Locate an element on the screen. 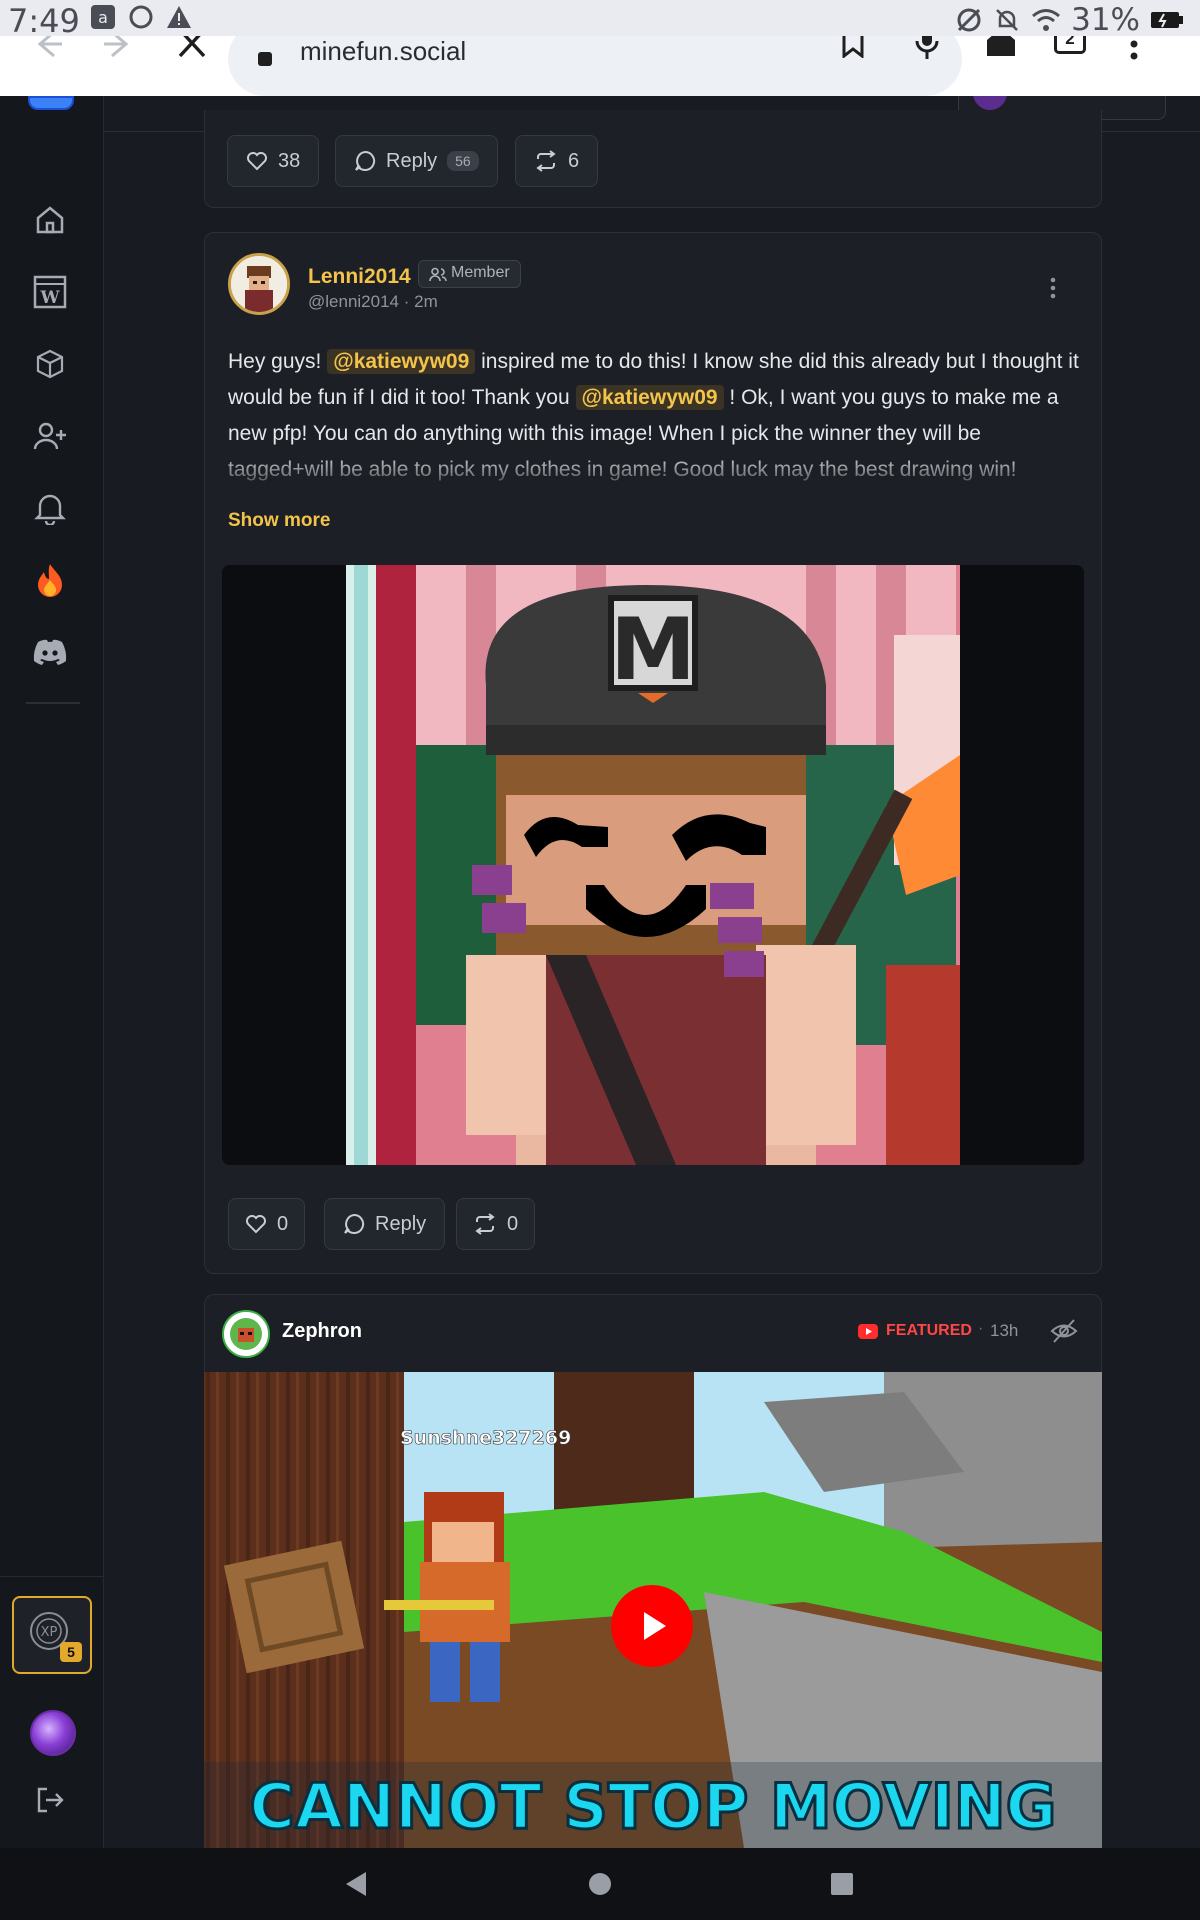 The height and width of the screenshot is (1920, 1200). sidebar-item-trending is located at coordinates (50, 580).